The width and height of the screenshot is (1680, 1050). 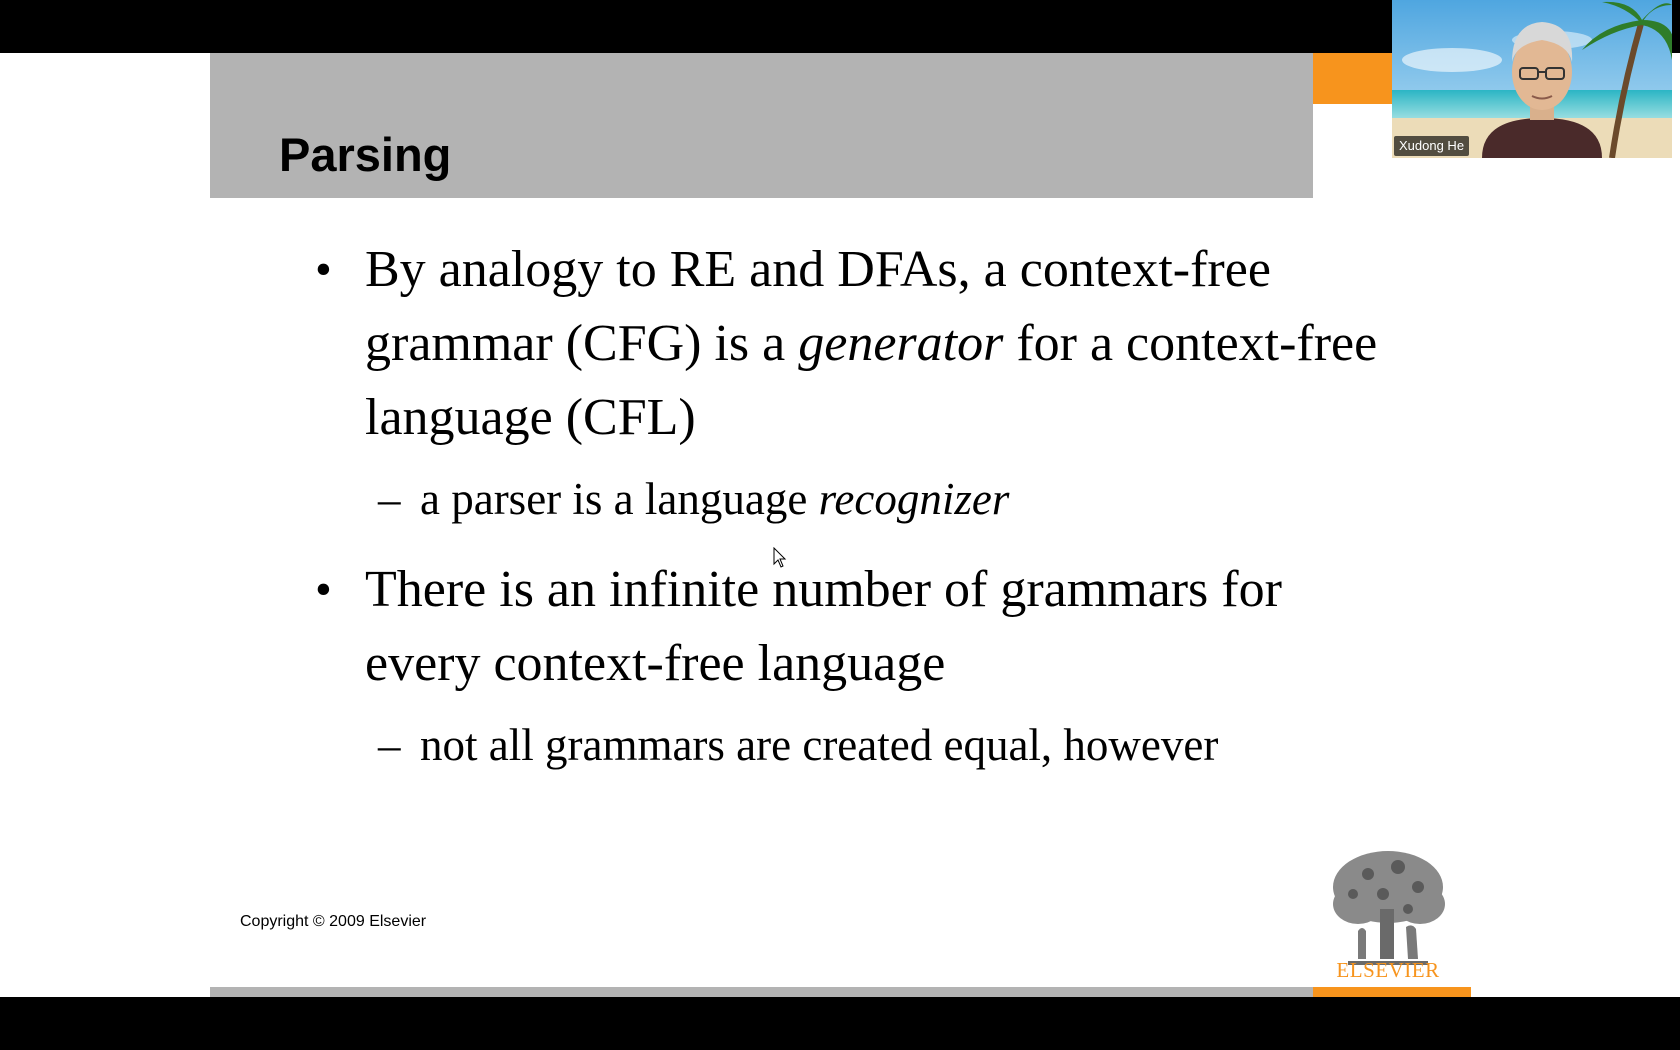 I want to click on participant-name-label: Xudong He, so click(x=1432, y=146).